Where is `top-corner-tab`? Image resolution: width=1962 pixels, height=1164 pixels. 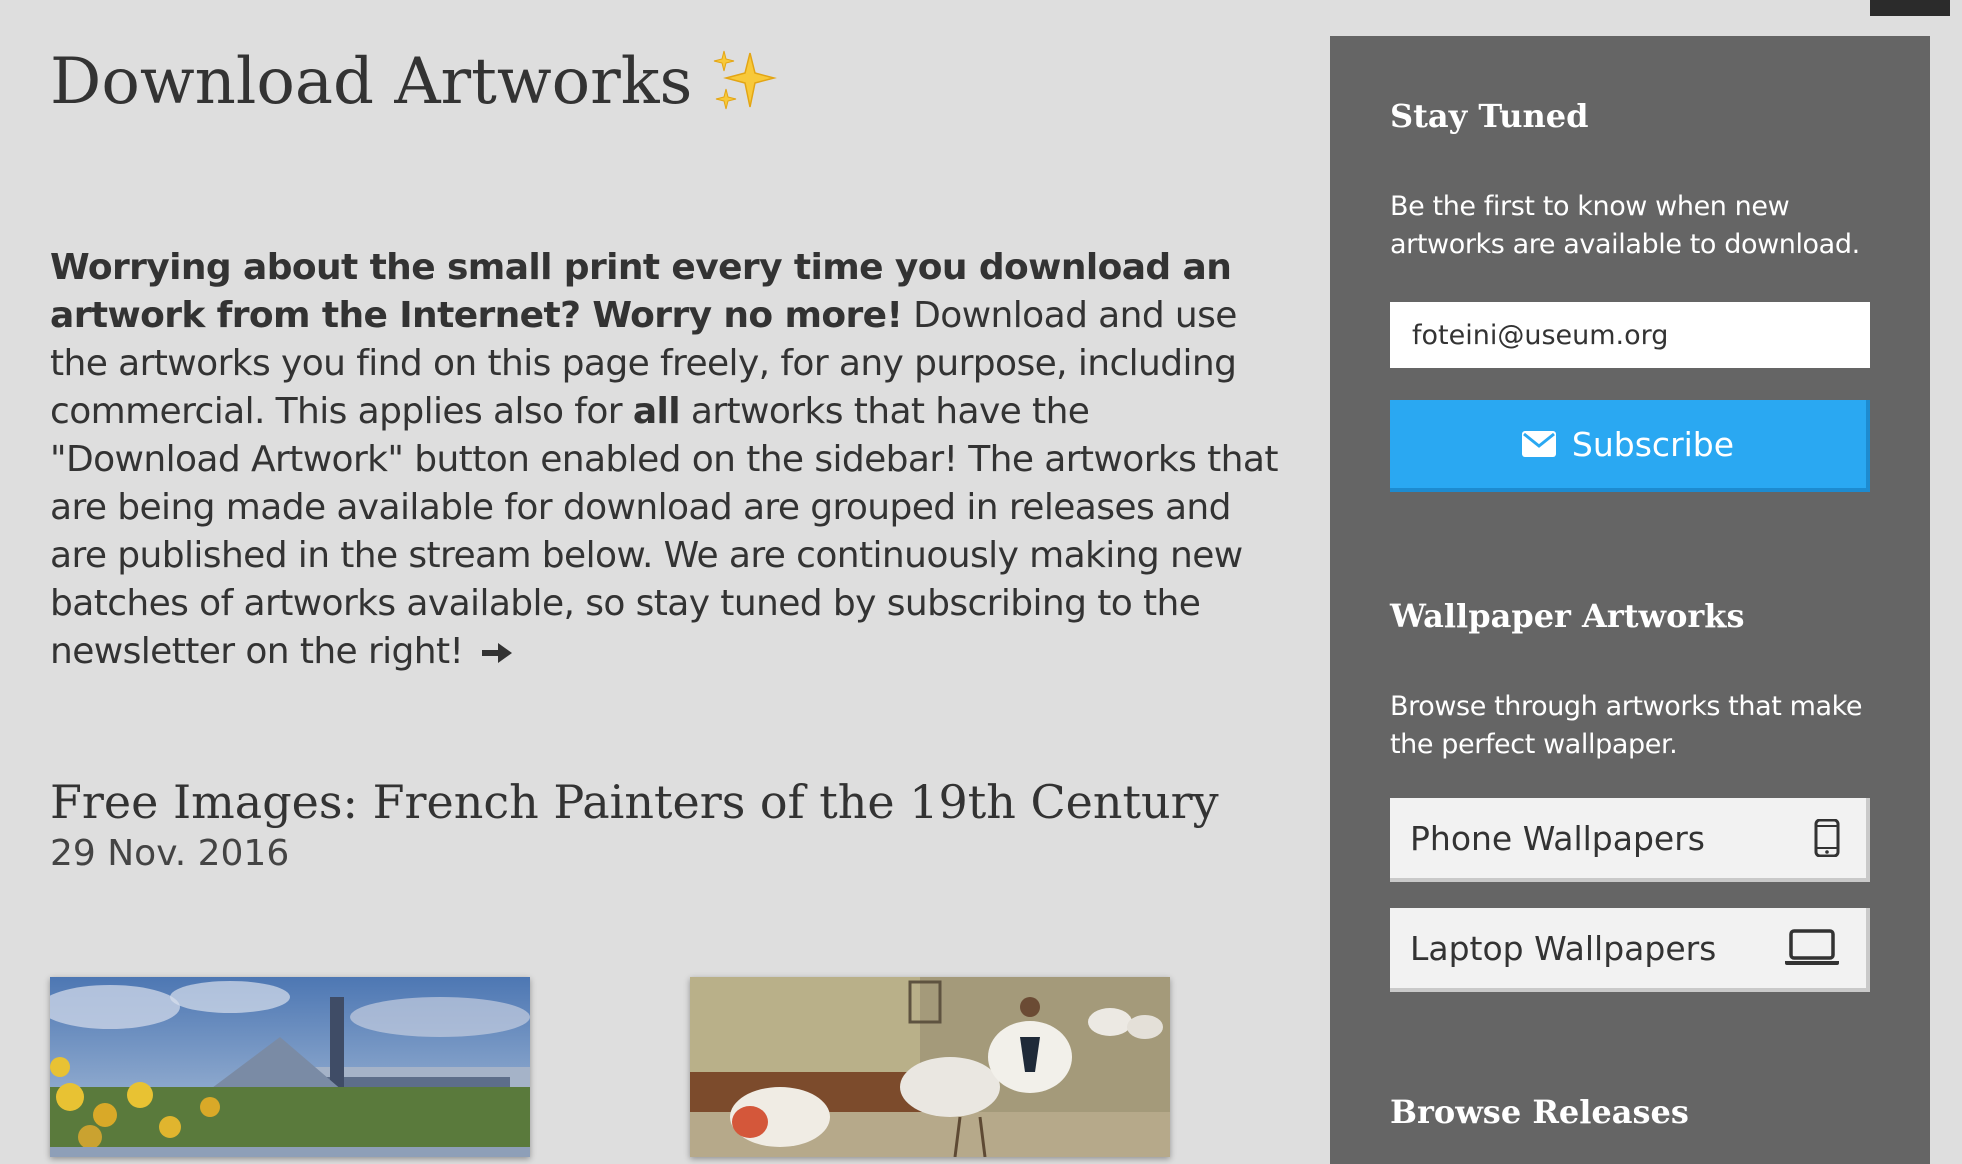
top-corner-tab is located at coordinates (1910, 8).